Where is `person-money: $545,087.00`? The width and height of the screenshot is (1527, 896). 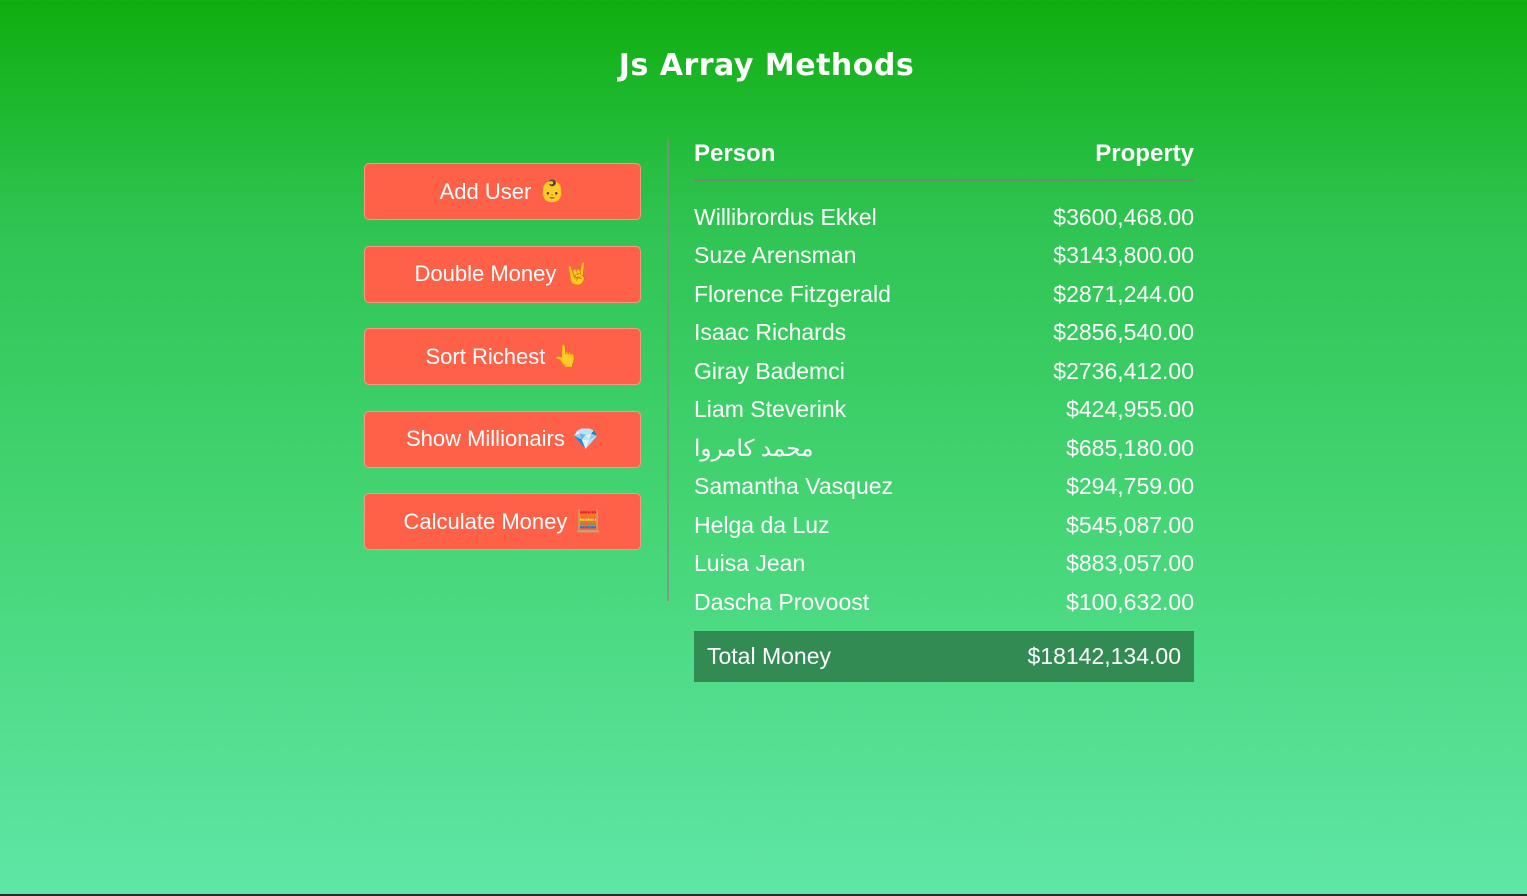
person-money: $545,087.00 is located at coordinates (1130, 524).